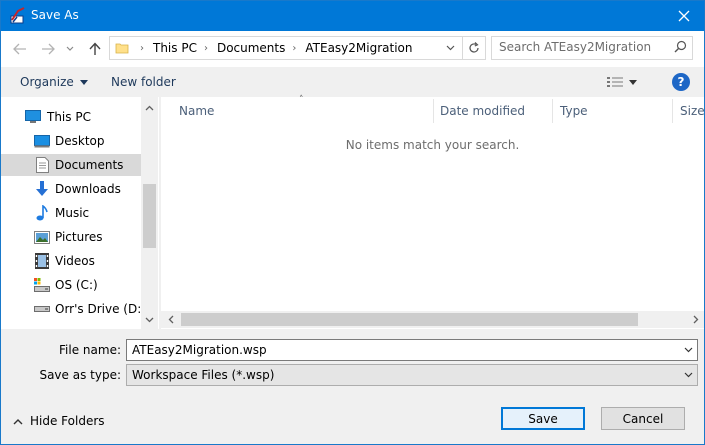 Image resolution: width=705 pixels, height=445 pixels. Describe the element at coordinates (412, 375) in the screenshot. I see `save-type-select: Workspace Files (*.wsp)` at that location.